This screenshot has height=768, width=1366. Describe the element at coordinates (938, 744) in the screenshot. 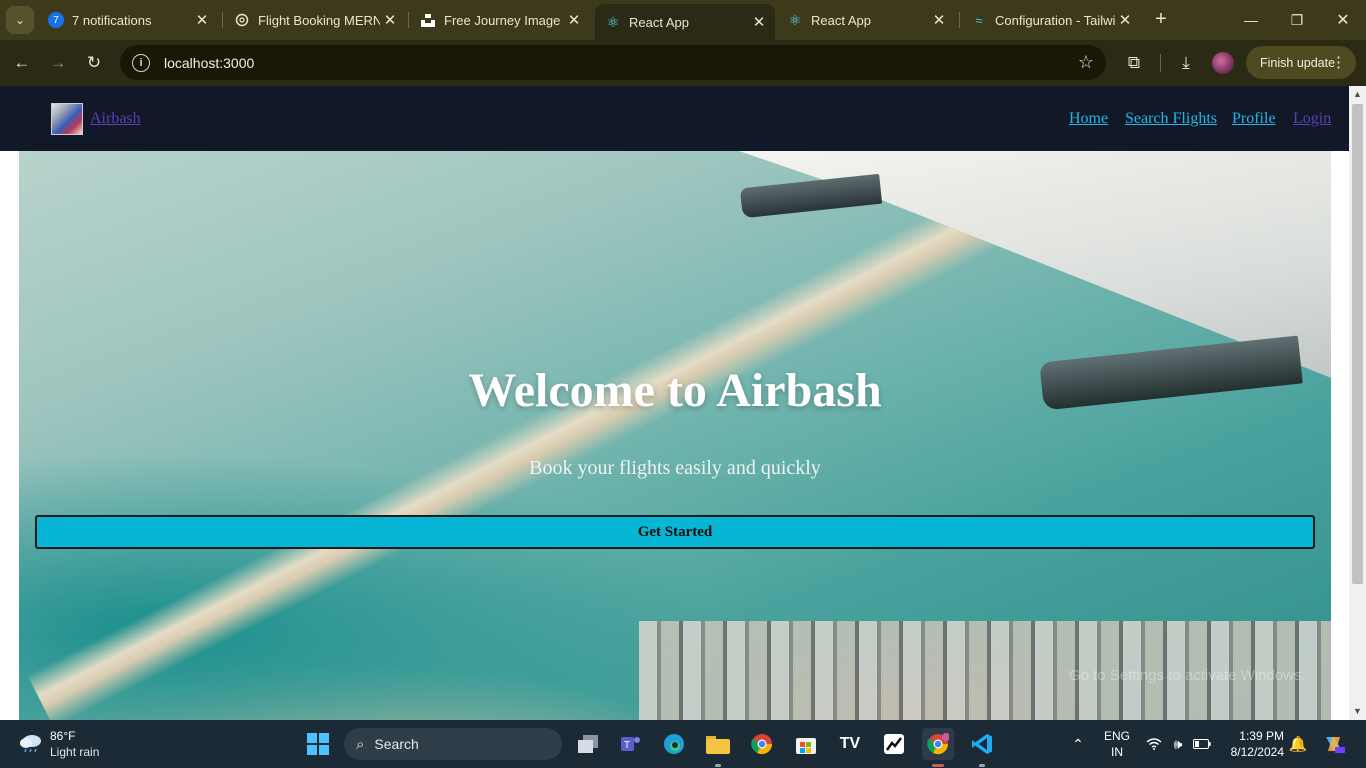

I see `chrome-active-icon` at that location.